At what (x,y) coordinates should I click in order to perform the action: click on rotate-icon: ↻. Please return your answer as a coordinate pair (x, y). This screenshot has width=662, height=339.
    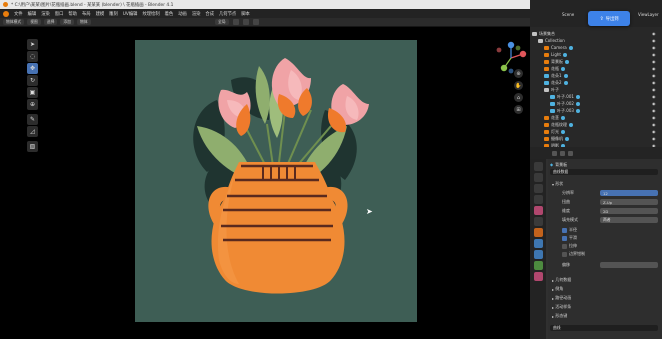
    Looking at the image, I should click on (32, 80).